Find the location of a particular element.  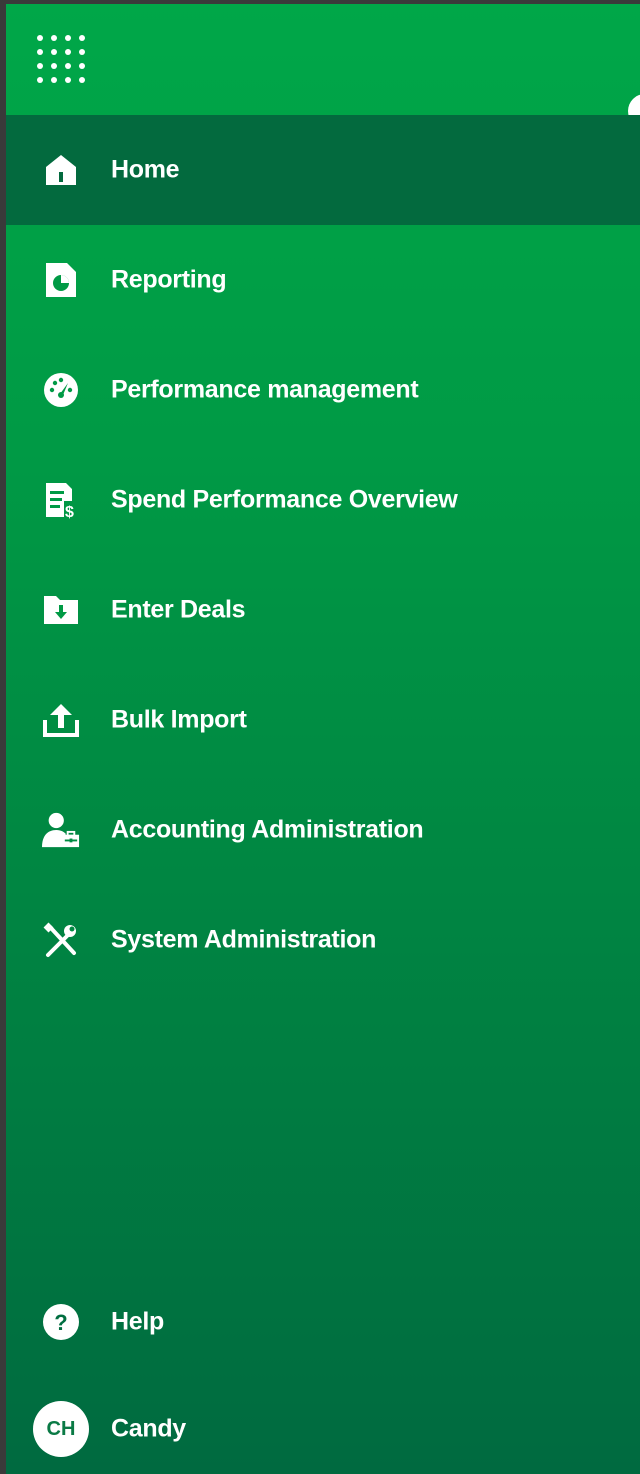

sidebar-item-reporting: Reporting is located at coordinates (323, 280).